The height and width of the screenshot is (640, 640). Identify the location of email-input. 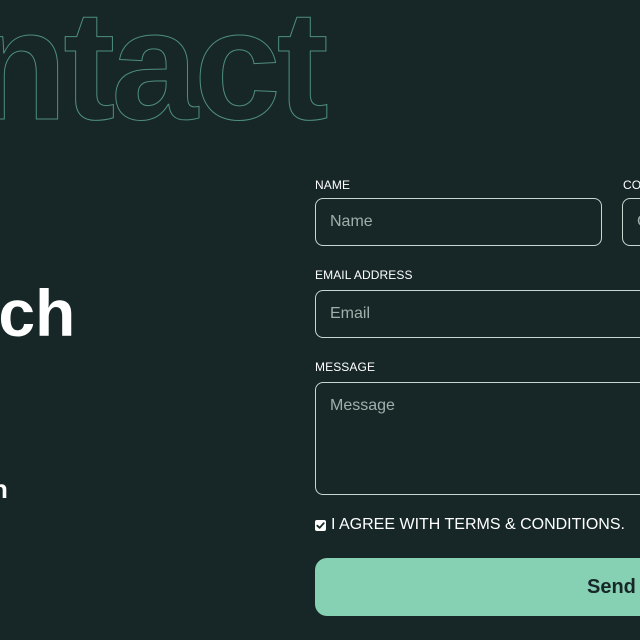
(477, 314).